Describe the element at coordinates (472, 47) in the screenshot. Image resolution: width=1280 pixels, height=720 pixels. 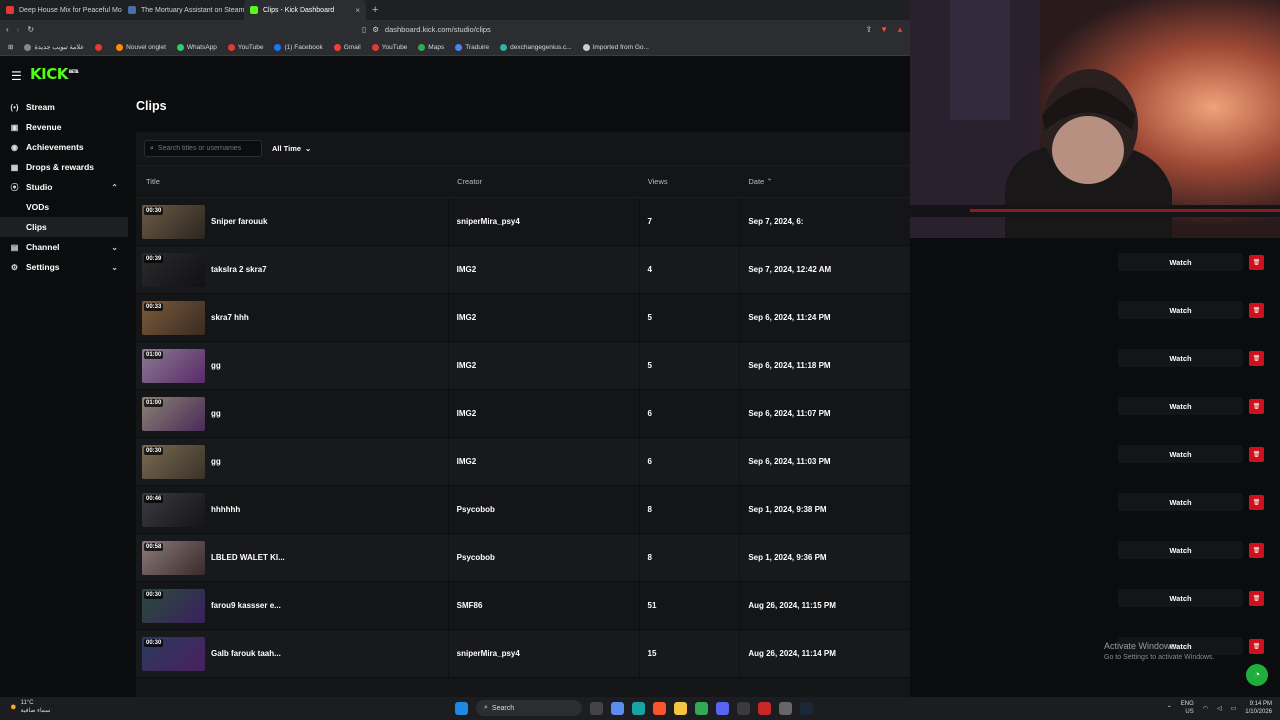
I see `bookmark-item: Traduire` at that location.